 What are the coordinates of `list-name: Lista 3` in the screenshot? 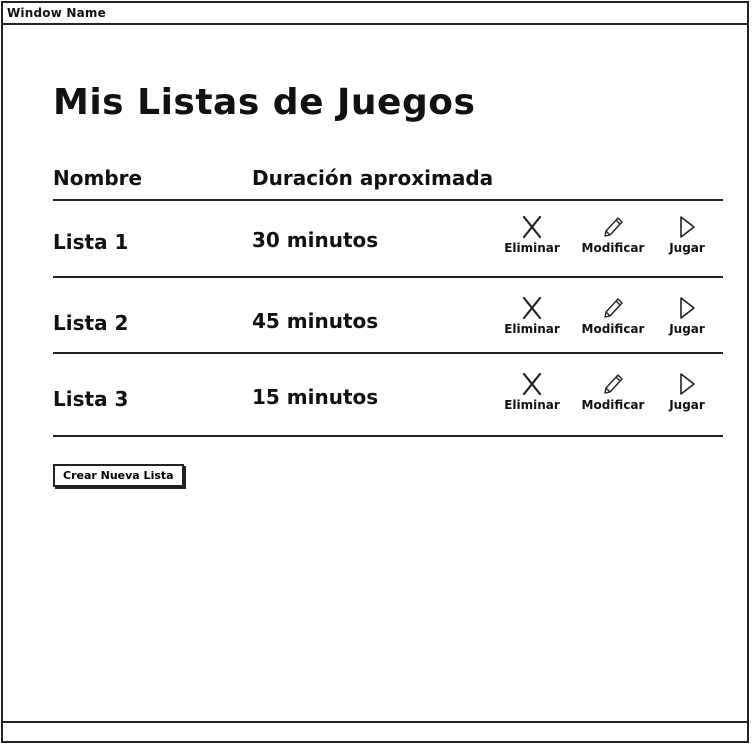 It's located at (91, 399).